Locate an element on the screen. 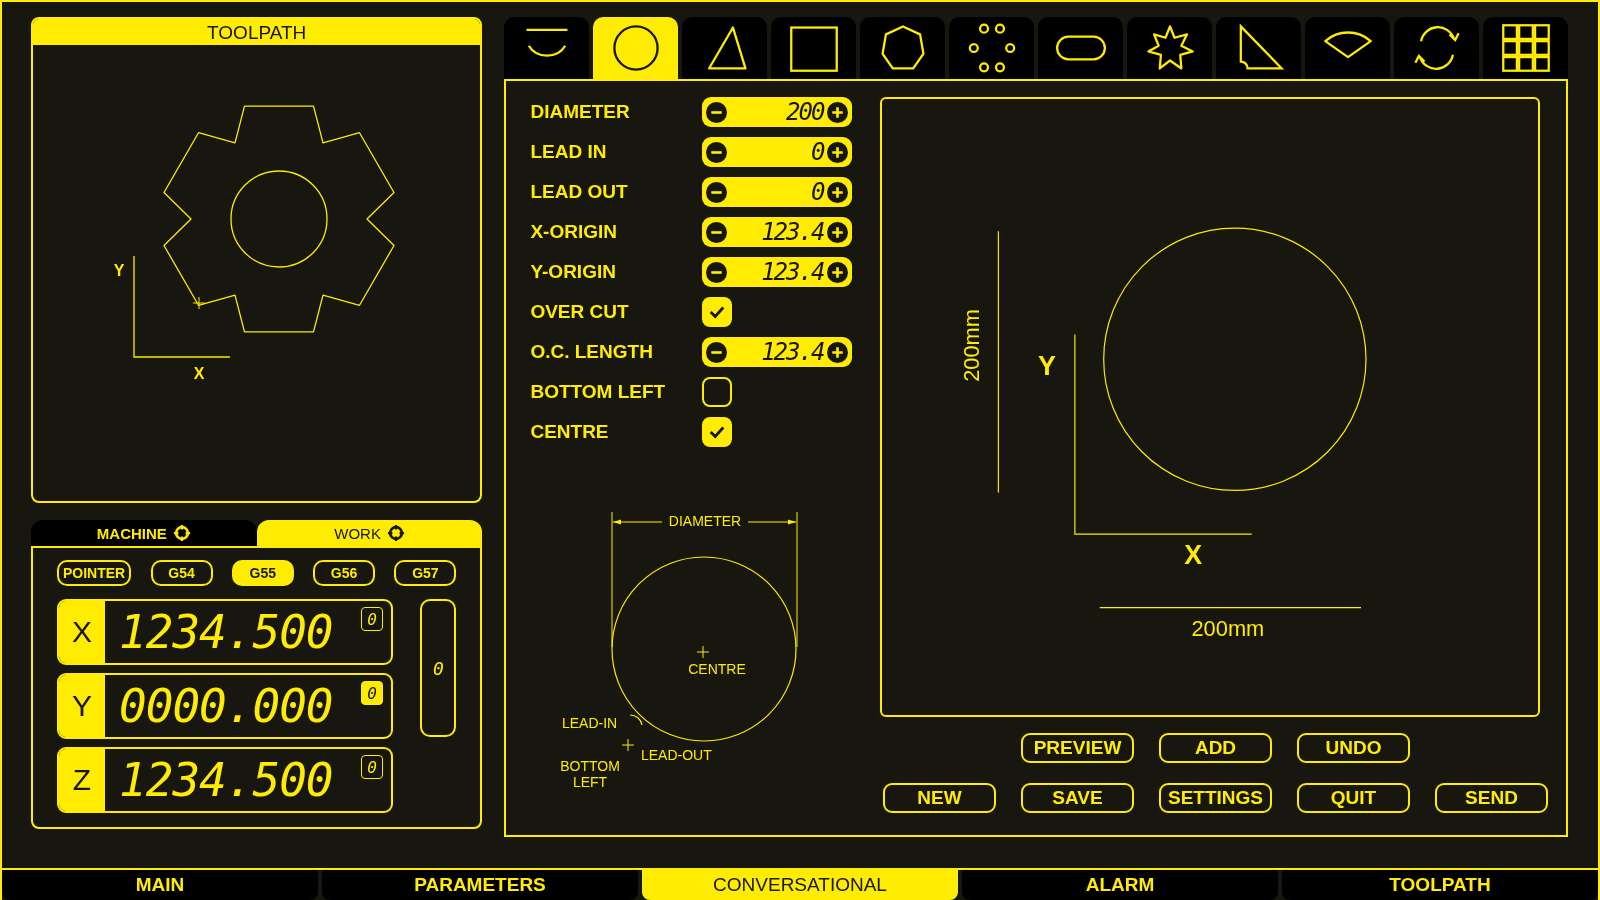 This screenshot has height=900, width=1600. coordinate-tab: MACHINE is located at coordinates (144, 533).